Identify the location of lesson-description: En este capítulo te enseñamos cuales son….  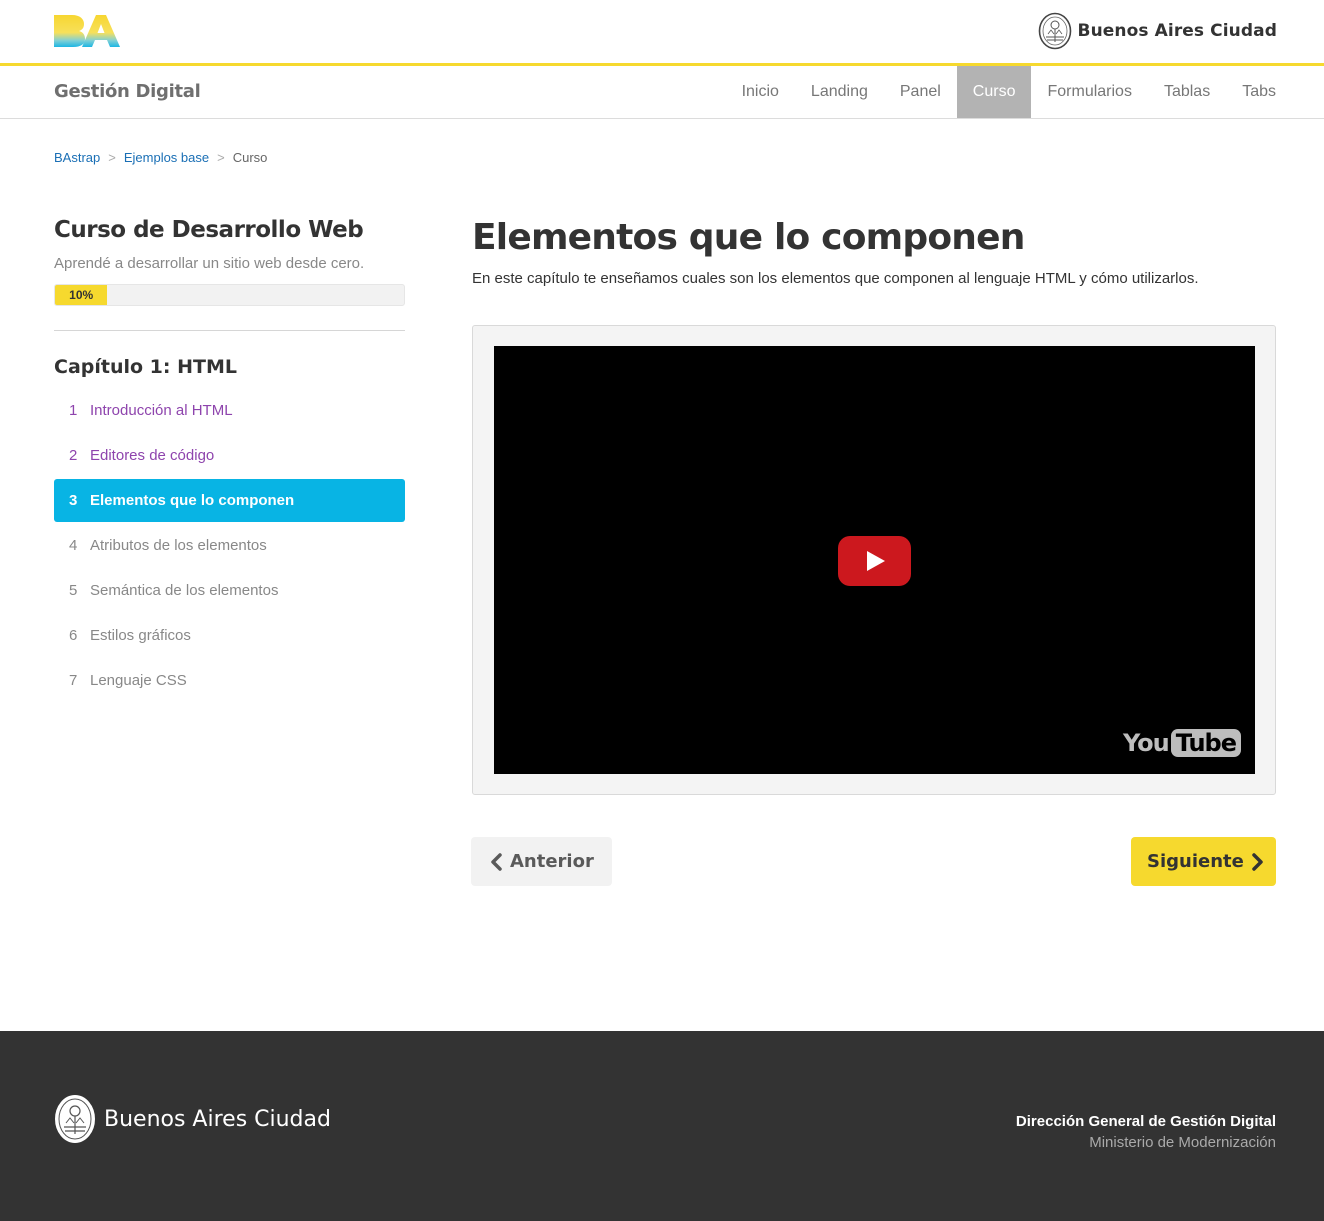
(835, 278).